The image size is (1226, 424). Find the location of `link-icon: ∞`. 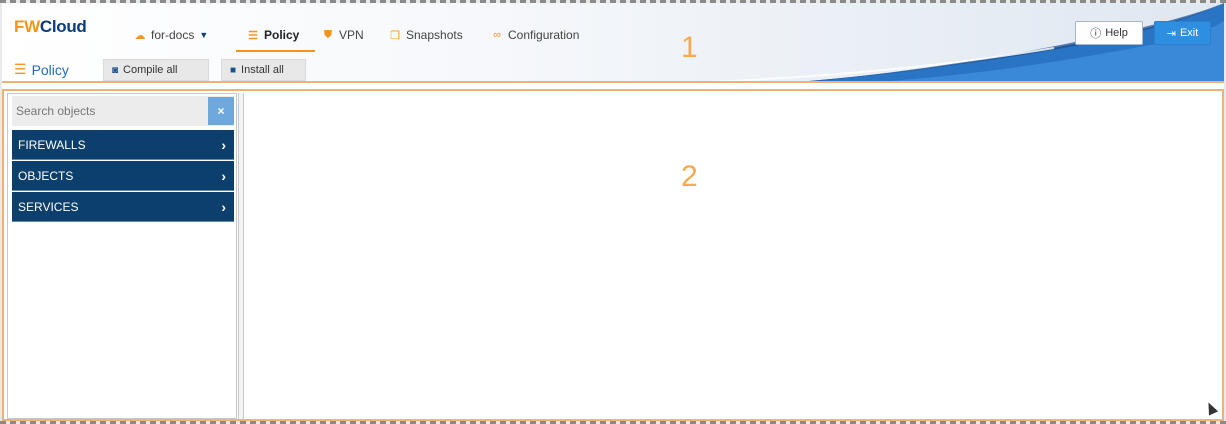

link-icon: ∞ is located at coordinates (497, 35).